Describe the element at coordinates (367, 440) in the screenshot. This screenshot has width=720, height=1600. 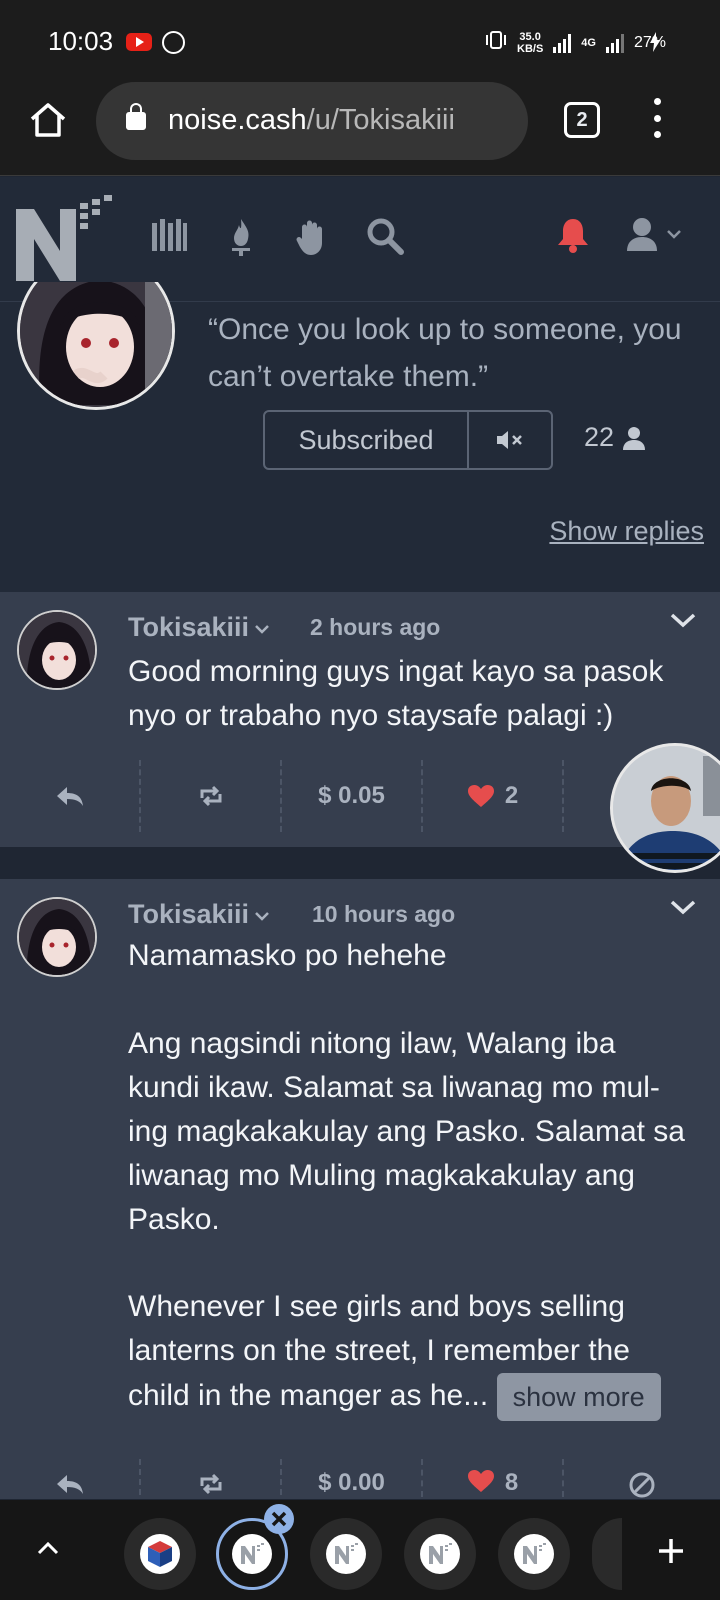
I see `subscribed-button: Subscribed` at that location.